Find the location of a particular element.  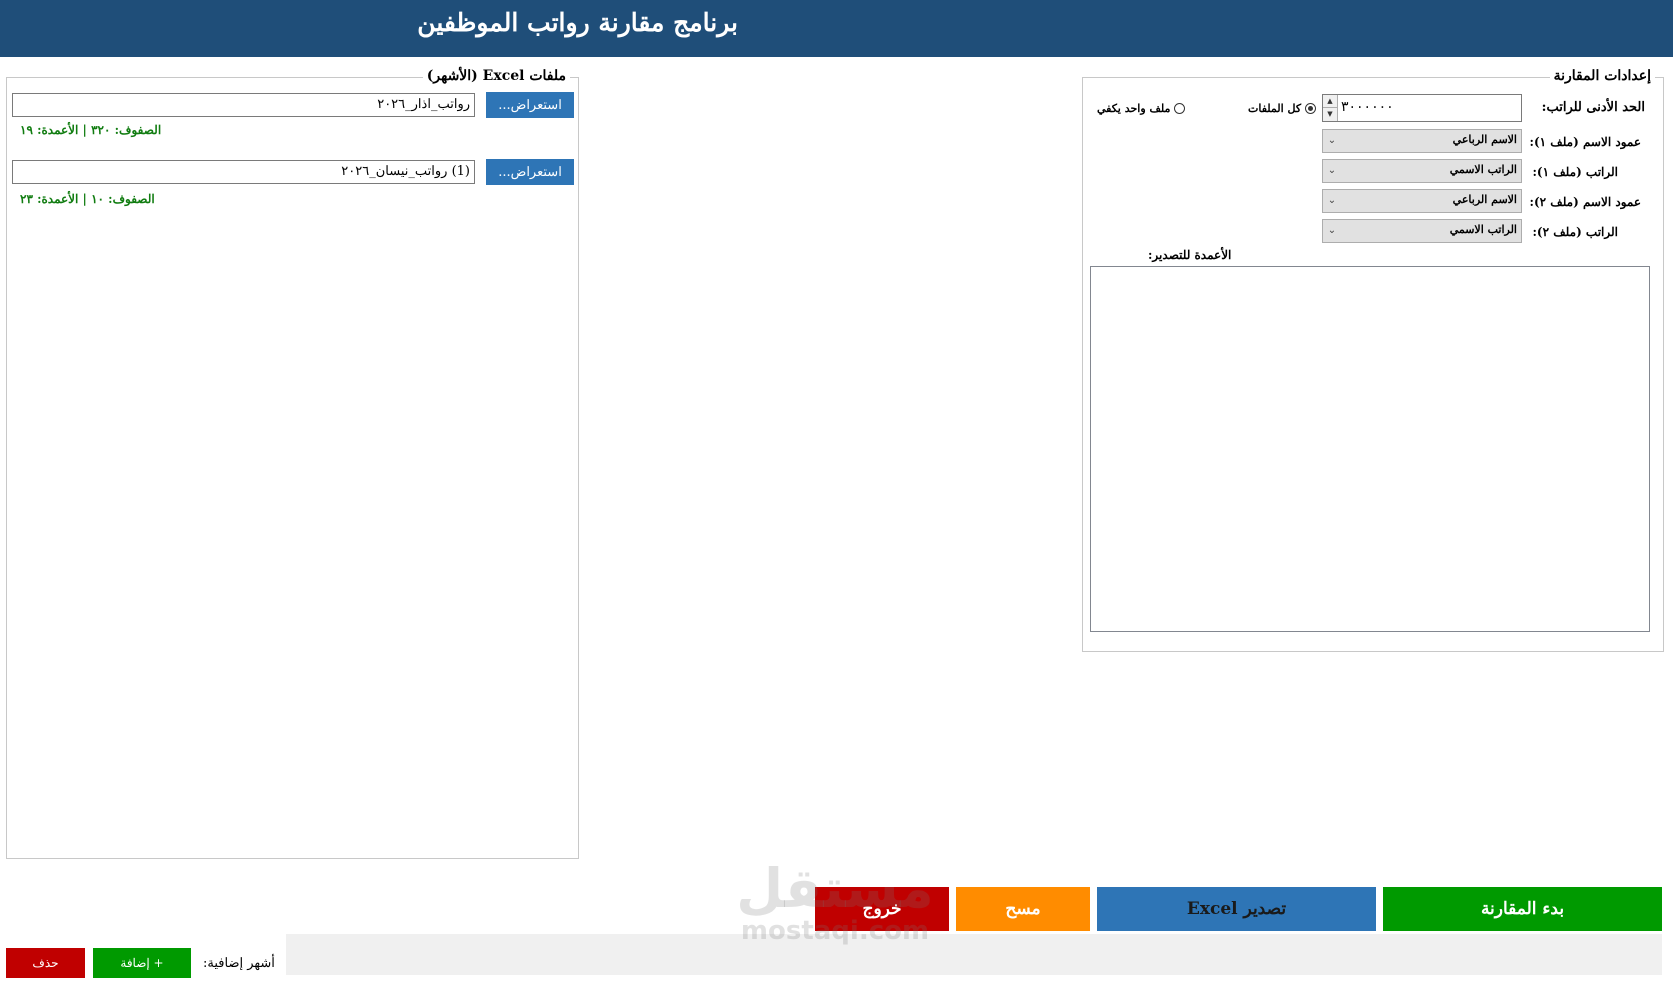

salary-1-label: الراتب (ملف ١): is located at coordinates (1575, 172).